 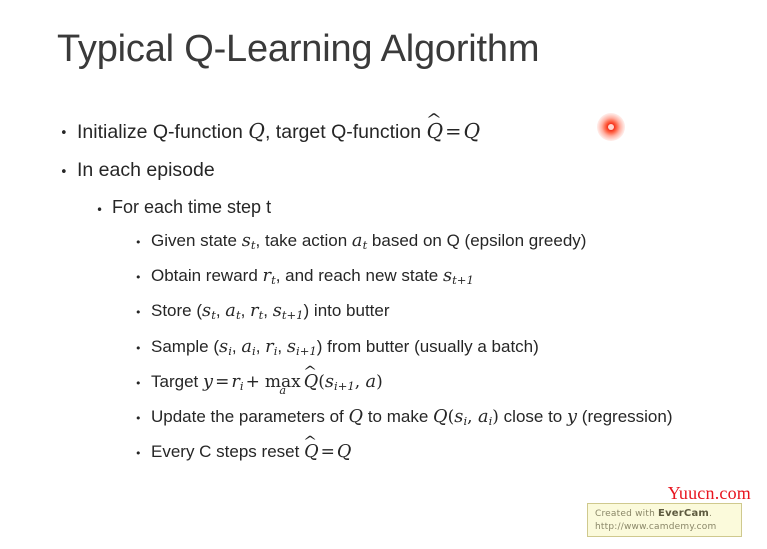 I want to click on text-run: (regression), so click(x=625, y=417).